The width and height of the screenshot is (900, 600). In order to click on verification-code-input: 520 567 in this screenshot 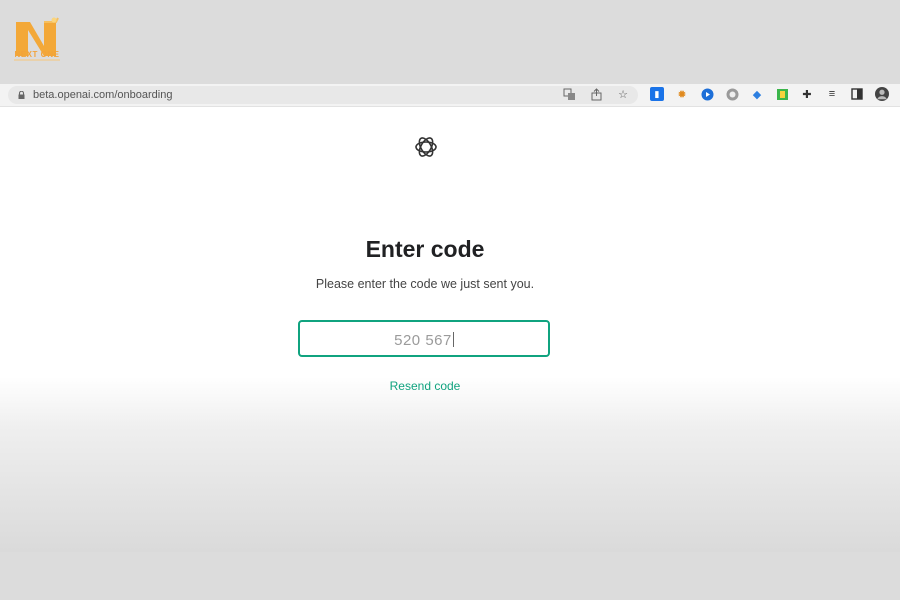, I will do `click(424, 338)`.